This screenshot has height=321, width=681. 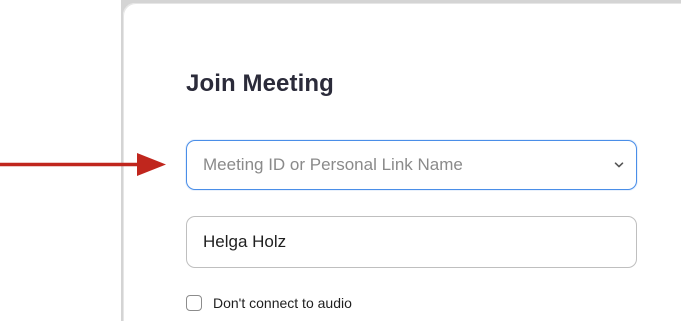 I want to click on annotation-arrow-icon, so click(x=83, y=164).